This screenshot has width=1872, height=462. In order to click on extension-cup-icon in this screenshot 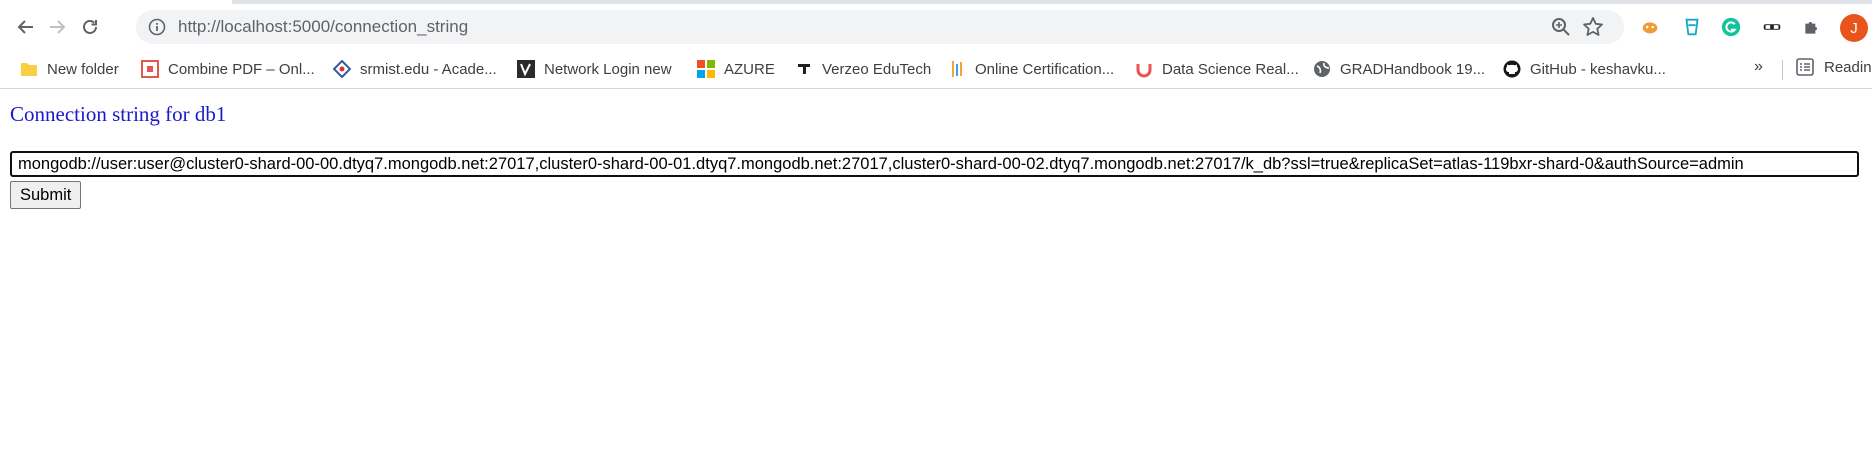, I will do `click(1692, 27)`.